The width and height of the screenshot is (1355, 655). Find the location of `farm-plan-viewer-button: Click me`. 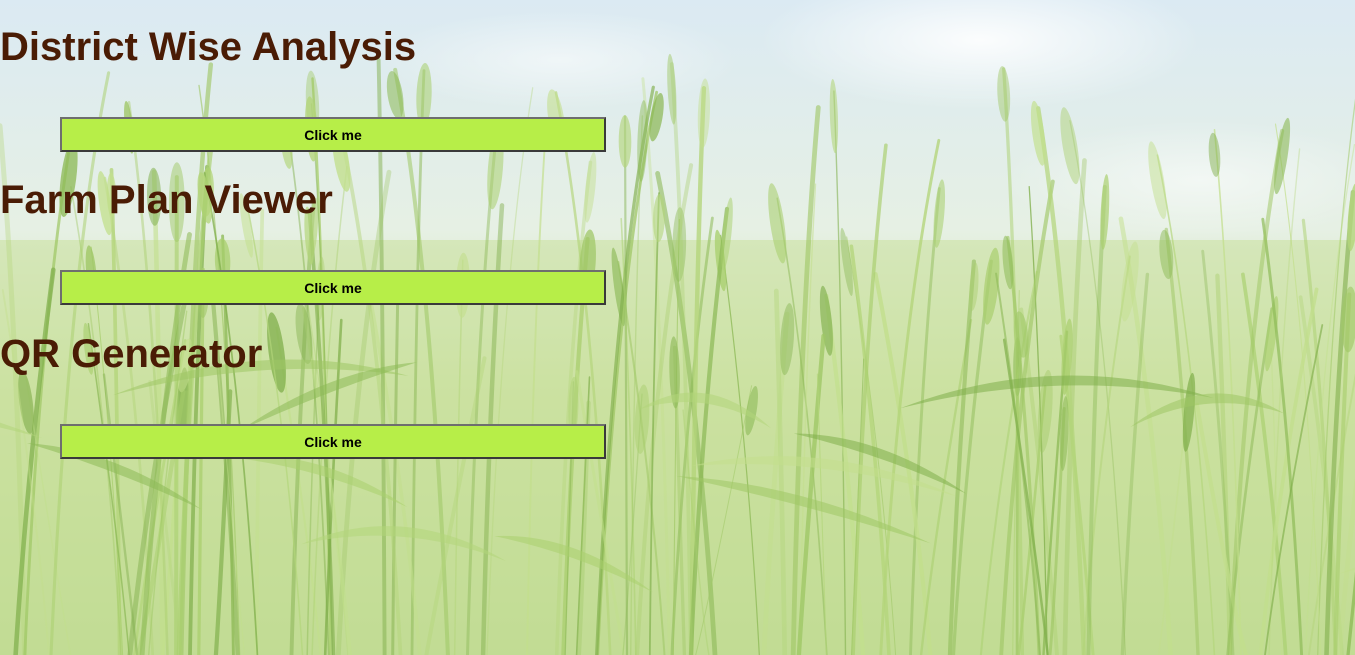

farm-plan-viewer-button: Click me is located at coordinates (333, 287).